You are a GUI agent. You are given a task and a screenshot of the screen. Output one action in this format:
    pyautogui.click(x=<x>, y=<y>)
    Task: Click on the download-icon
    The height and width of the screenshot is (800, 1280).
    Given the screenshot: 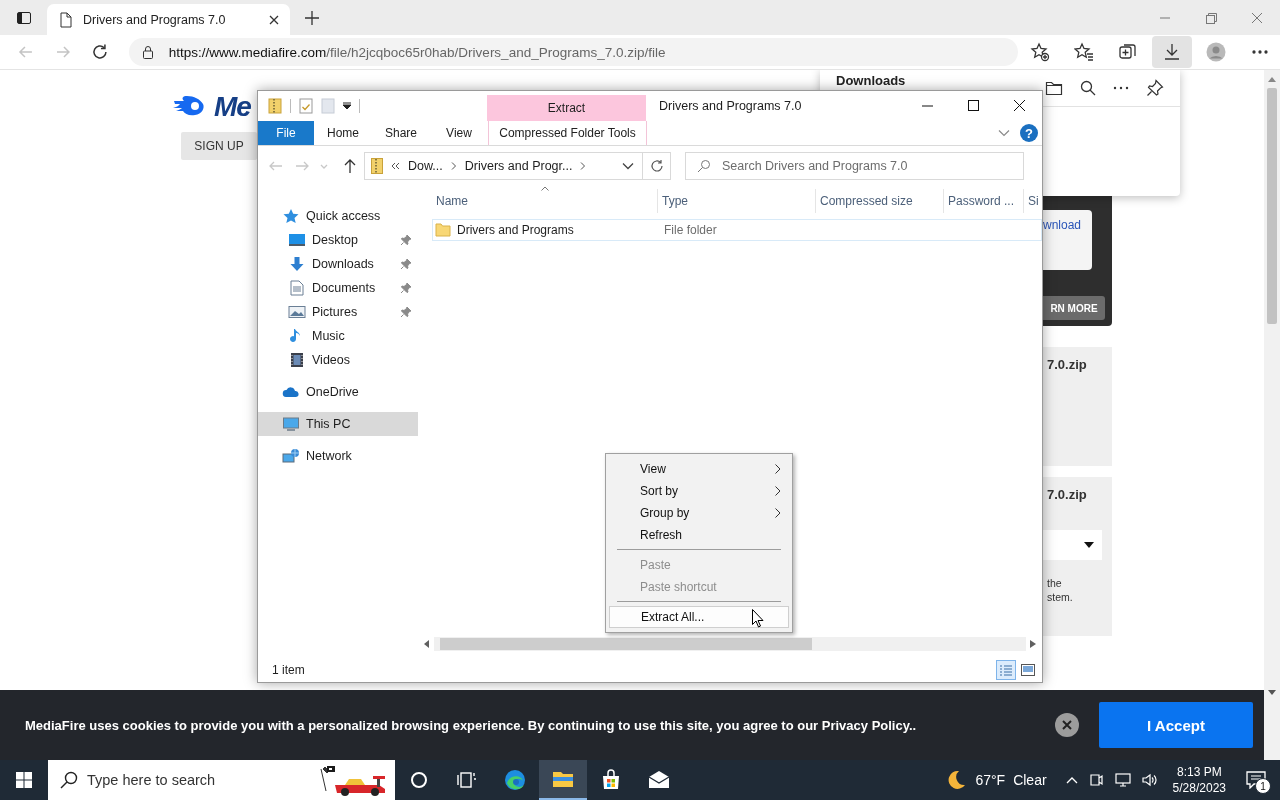 What is the action you would take?
    pyautogui.click(x=1172, y=52)
    